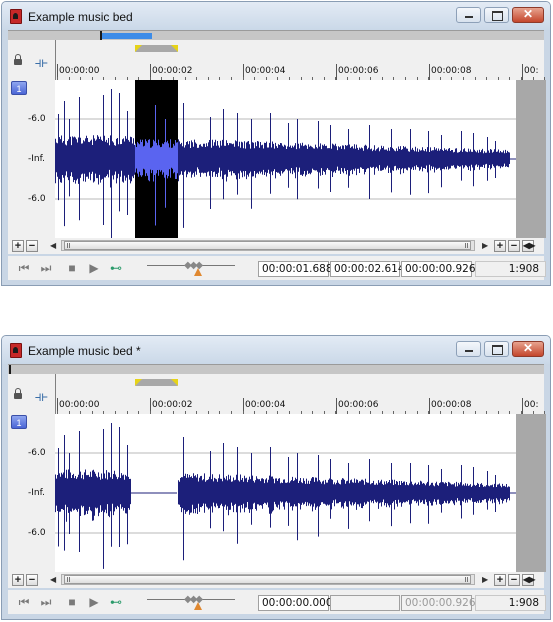  What do you see at coordinates (367, 269) in the screenshot?
I see `selection-end-field: 00:00:02.614` at bounding box center [367, 269].